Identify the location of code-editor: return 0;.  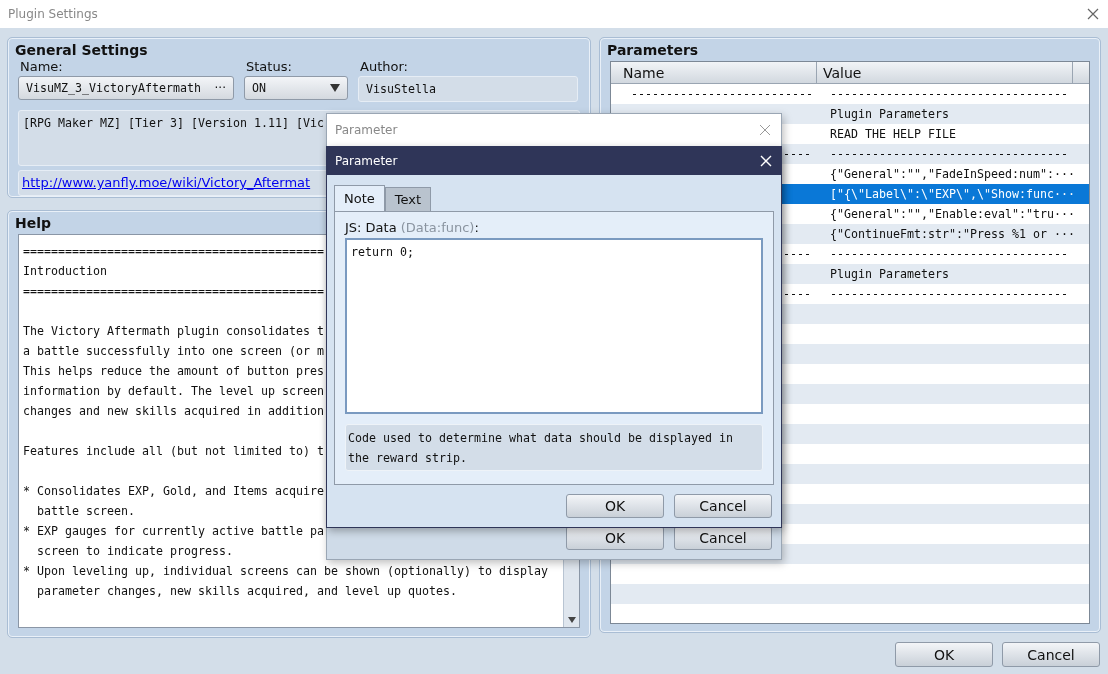
(554, 326).